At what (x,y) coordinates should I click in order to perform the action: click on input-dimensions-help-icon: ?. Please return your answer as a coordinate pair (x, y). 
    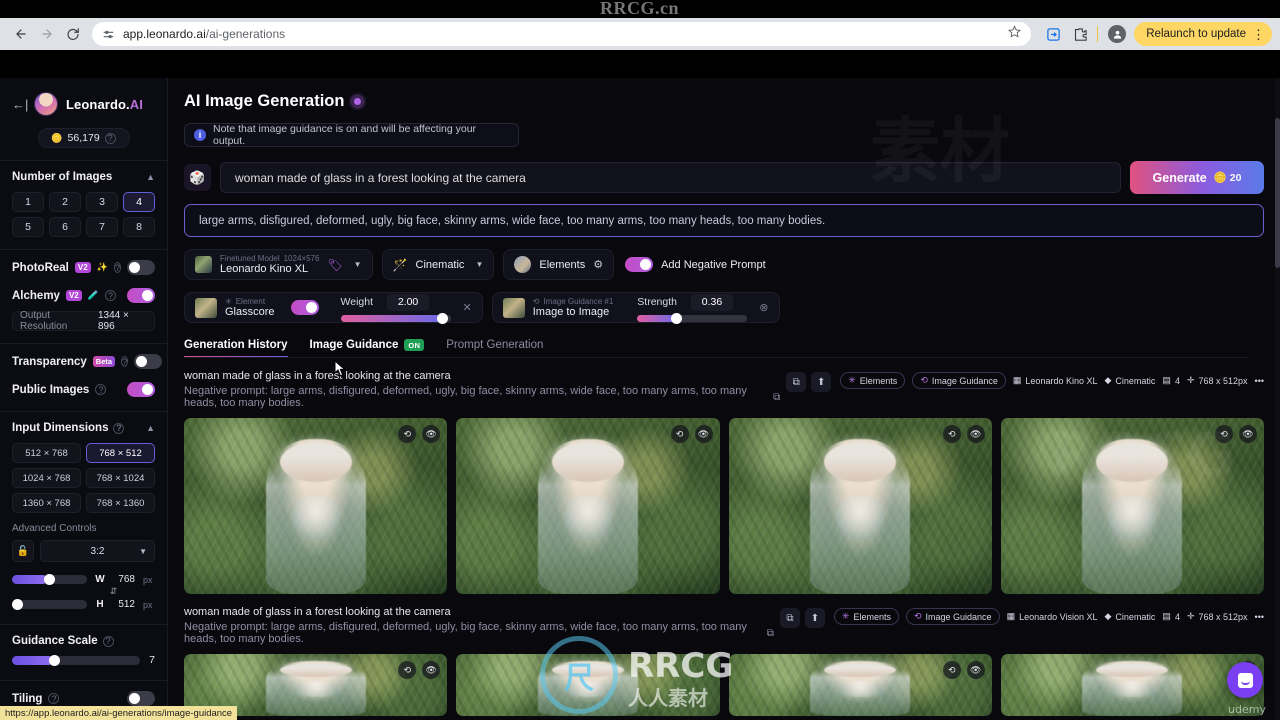
    Looking at the image, I should click on (119, 428).